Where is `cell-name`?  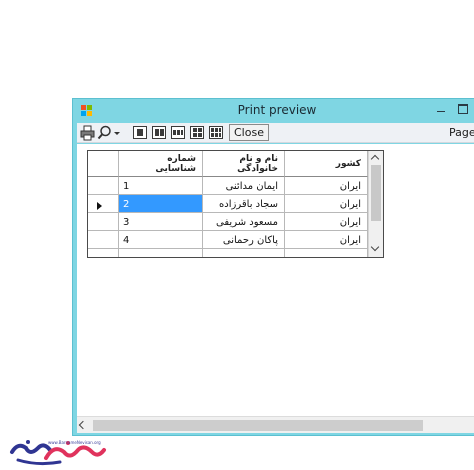
cell-name is located at coordinates (244, 253).